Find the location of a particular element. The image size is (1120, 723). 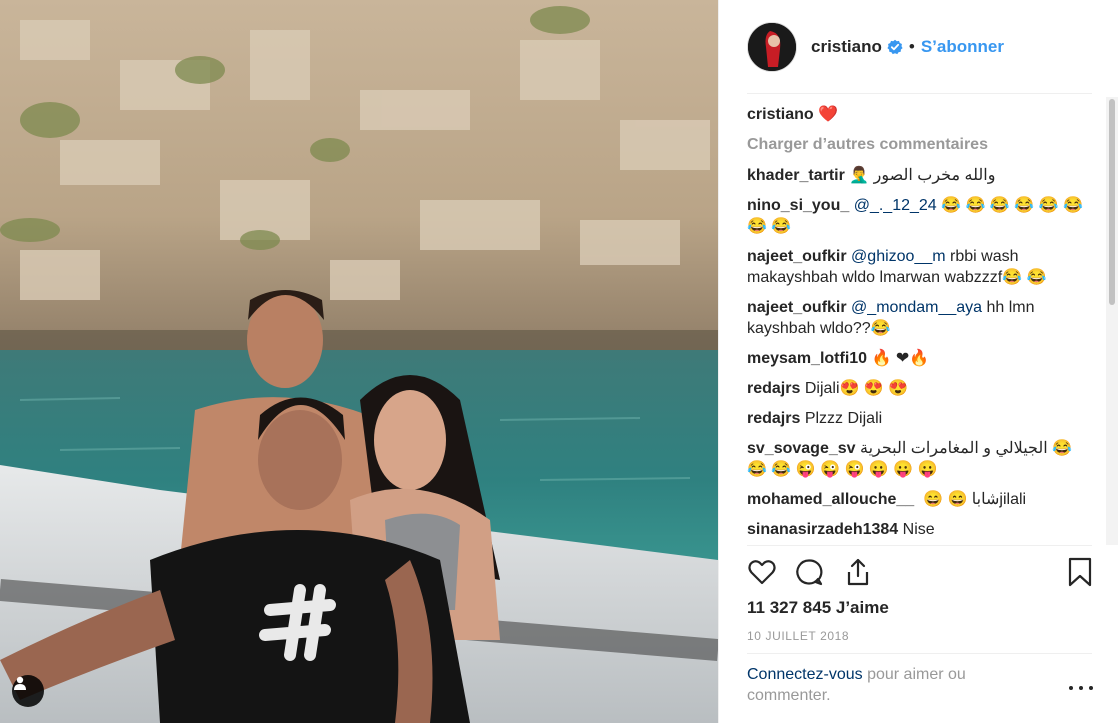

comment-text: 🔥 ❤🔥 is located at coordinates (900, 358).